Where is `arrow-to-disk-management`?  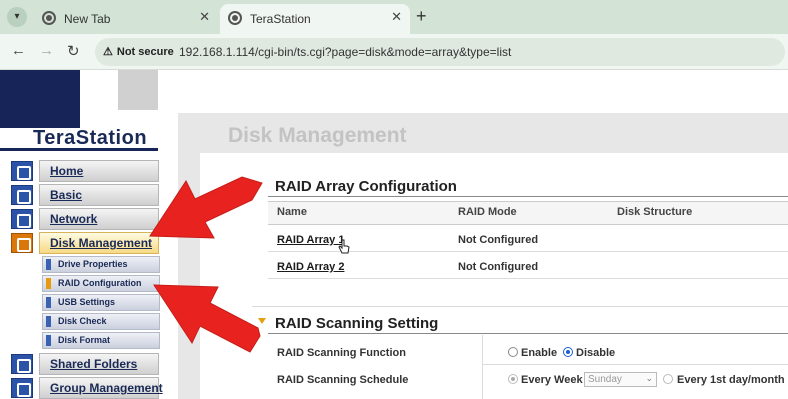 arrow-to-disk-management is located at coordinates (206, 207).